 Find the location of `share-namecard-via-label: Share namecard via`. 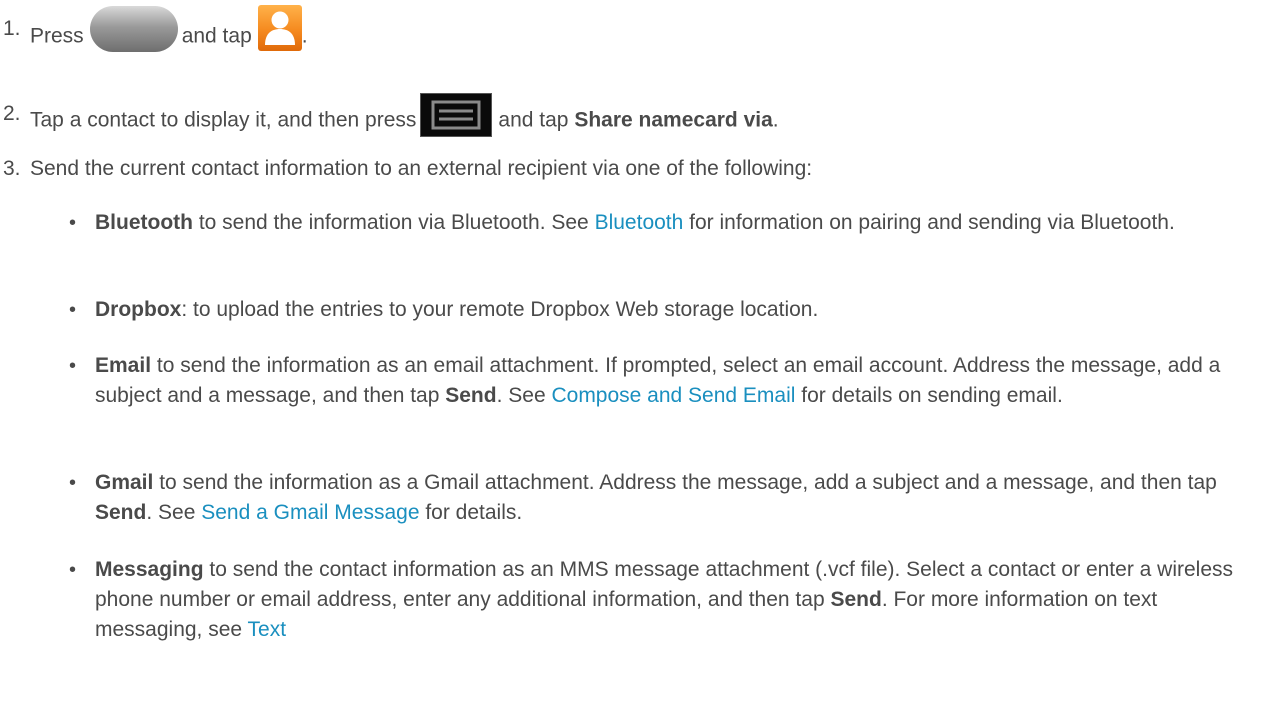

share-namecard-via-label: Share namecard via is located at coordinates (673, 120).